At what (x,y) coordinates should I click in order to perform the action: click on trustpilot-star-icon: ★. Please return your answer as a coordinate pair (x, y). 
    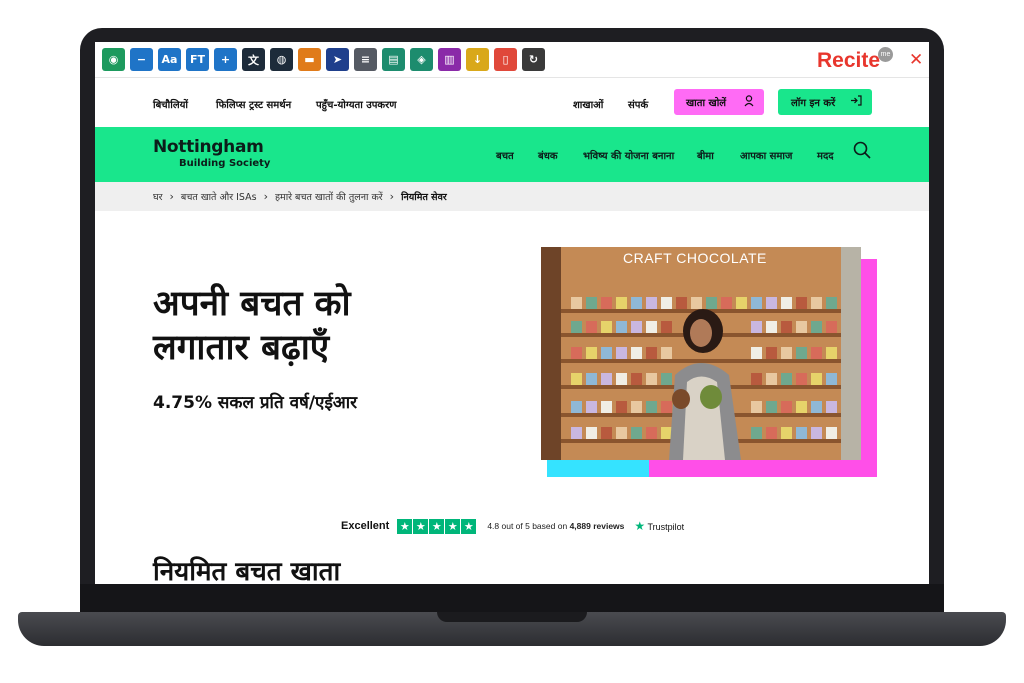
    Looking at the image, I should click on (640, 526).